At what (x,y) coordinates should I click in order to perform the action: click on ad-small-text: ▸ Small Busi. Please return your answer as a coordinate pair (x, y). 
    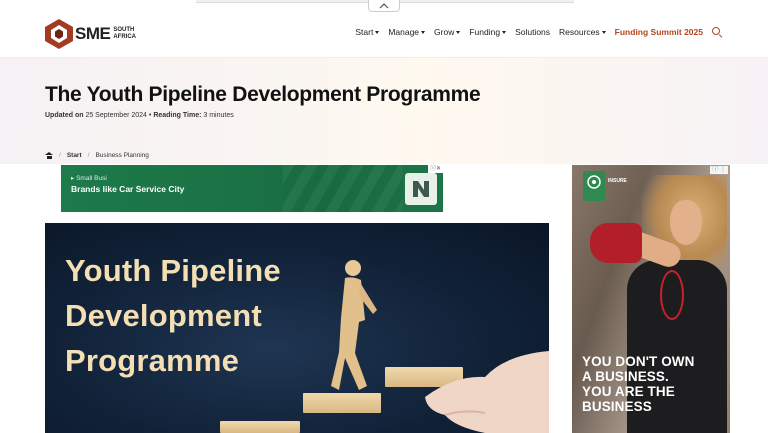
    Looking at the image, I should click on (89, 178).